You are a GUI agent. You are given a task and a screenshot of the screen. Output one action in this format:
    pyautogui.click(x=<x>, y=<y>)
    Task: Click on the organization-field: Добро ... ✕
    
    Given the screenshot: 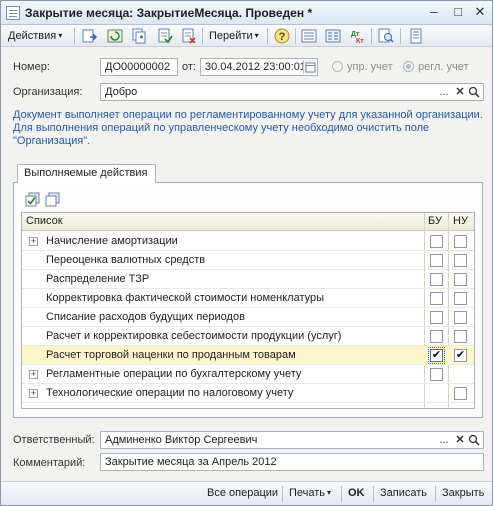 What is the action you would take?
    pyautogui.click(x=292, y=92)
    